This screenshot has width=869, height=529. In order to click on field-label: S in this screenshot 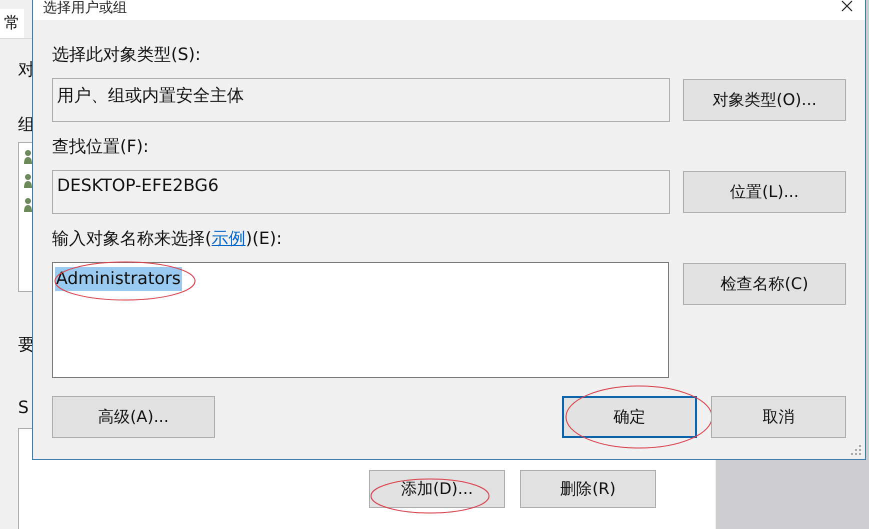, I will do `click(23, 408)`.